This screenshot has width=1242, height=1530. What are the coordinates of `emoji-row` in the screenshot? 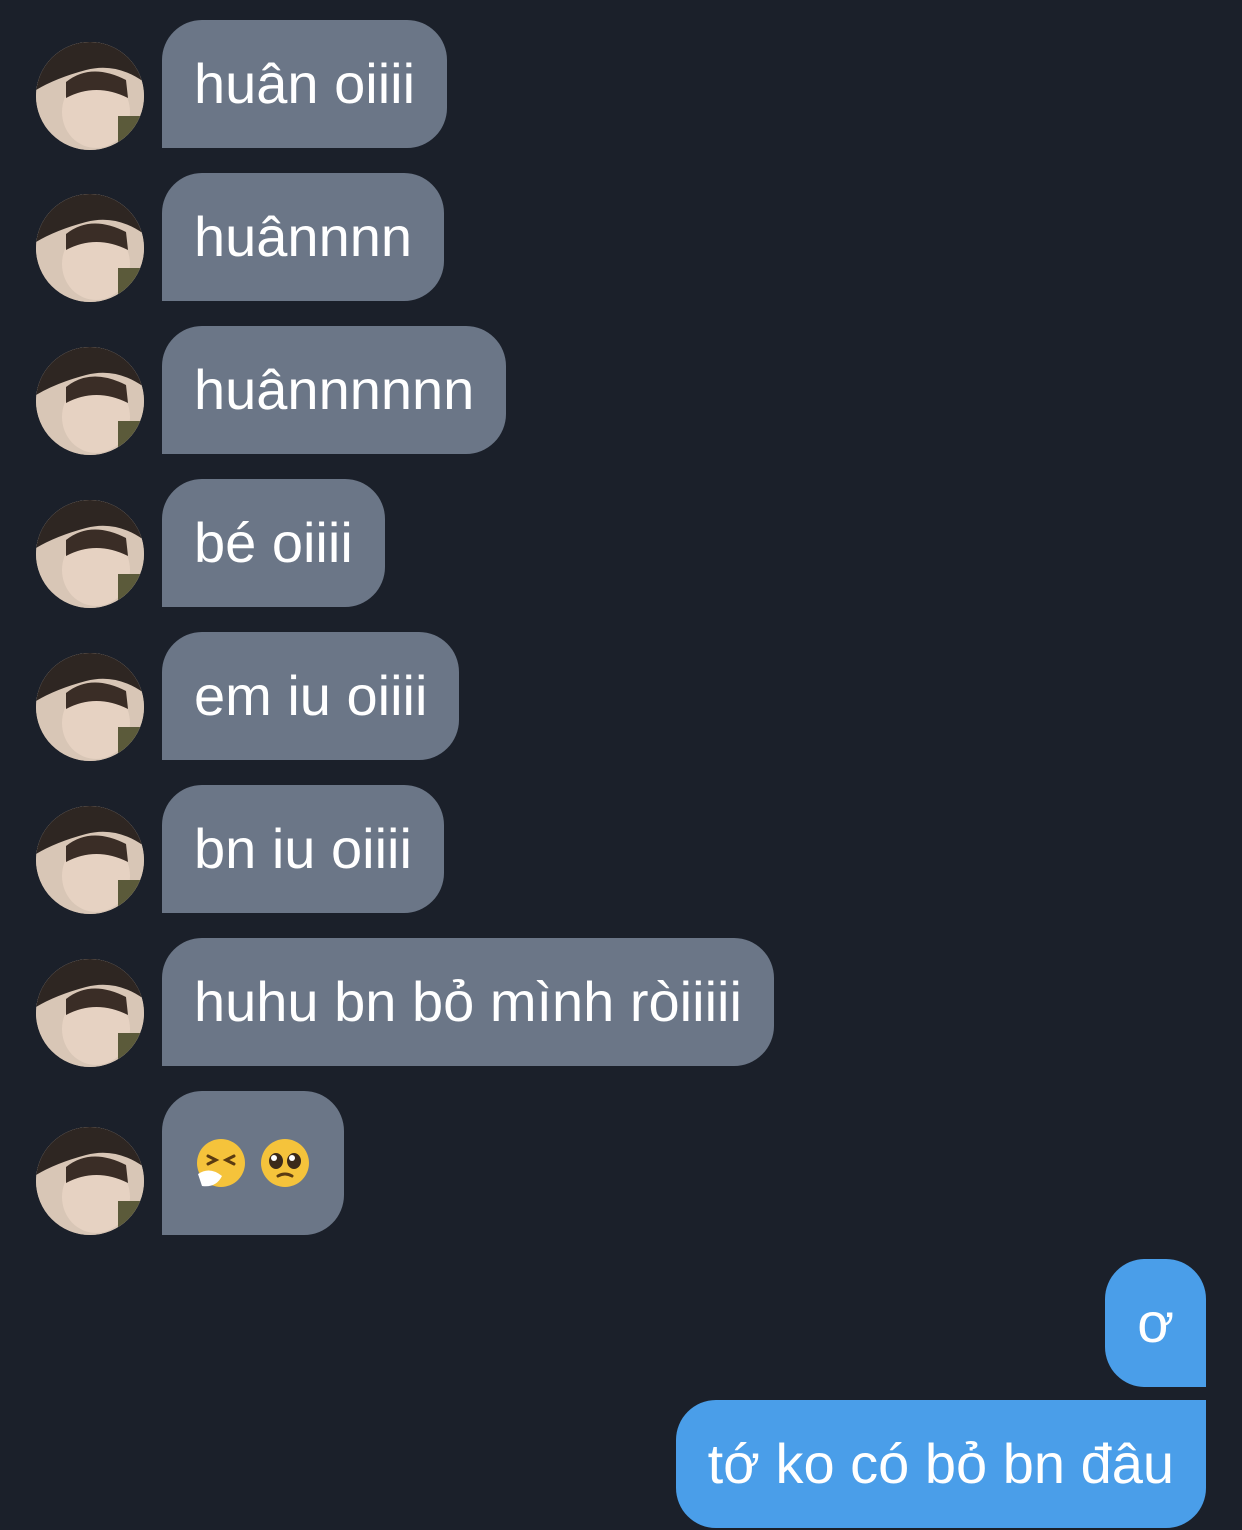 It's located at (253, 1163).